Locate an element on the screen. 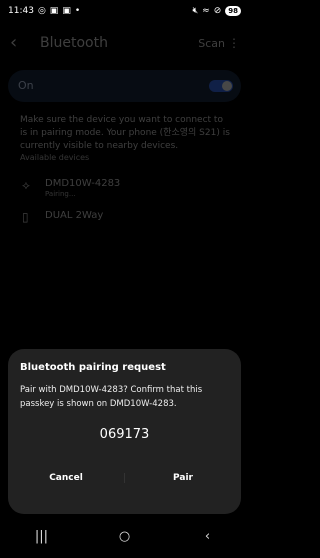  recents-icon: ||| is located at coordinates (42, 536).